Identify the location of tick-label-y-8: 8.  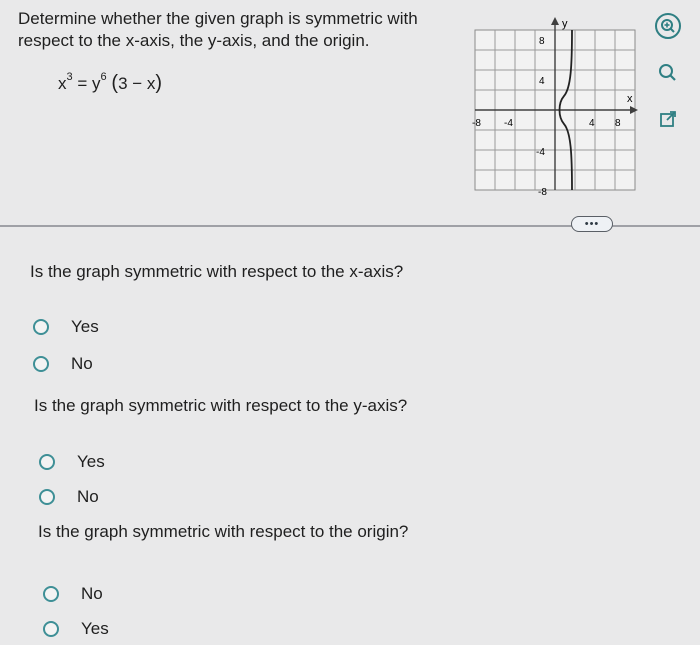
(542, 41).